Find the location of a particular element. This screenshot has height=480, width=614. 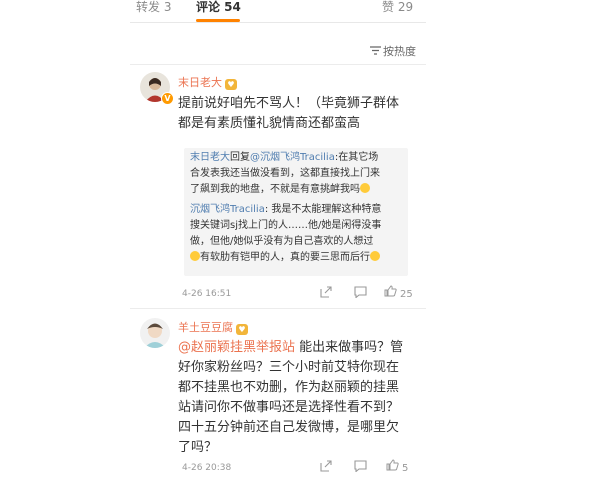

comment-username: 末日老大 ♥ is located at coordinates (207, 82).